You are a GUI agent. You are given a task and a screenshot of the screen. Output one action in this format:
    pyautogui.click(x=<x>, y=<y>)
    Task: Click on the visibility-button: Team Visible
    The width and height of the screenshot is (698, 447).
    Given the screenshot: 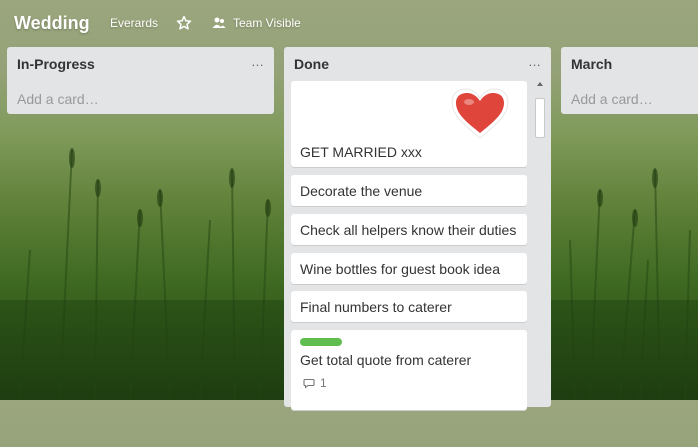 What is the action you would take?
    pyautogui.click(x=267, y=23)
    